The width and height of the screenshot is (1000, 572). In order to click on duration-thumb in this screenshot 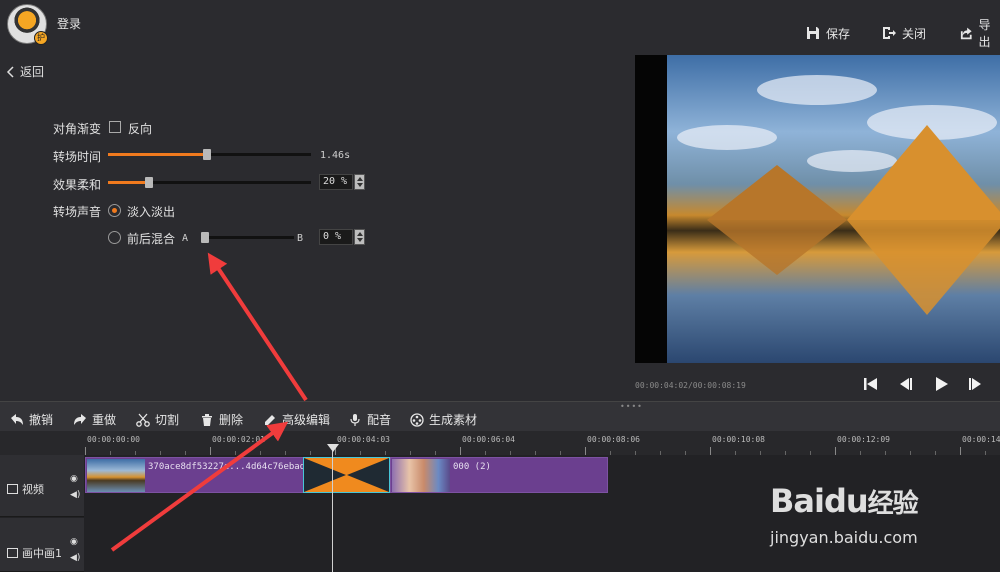, I will do `click(207, 154)`.